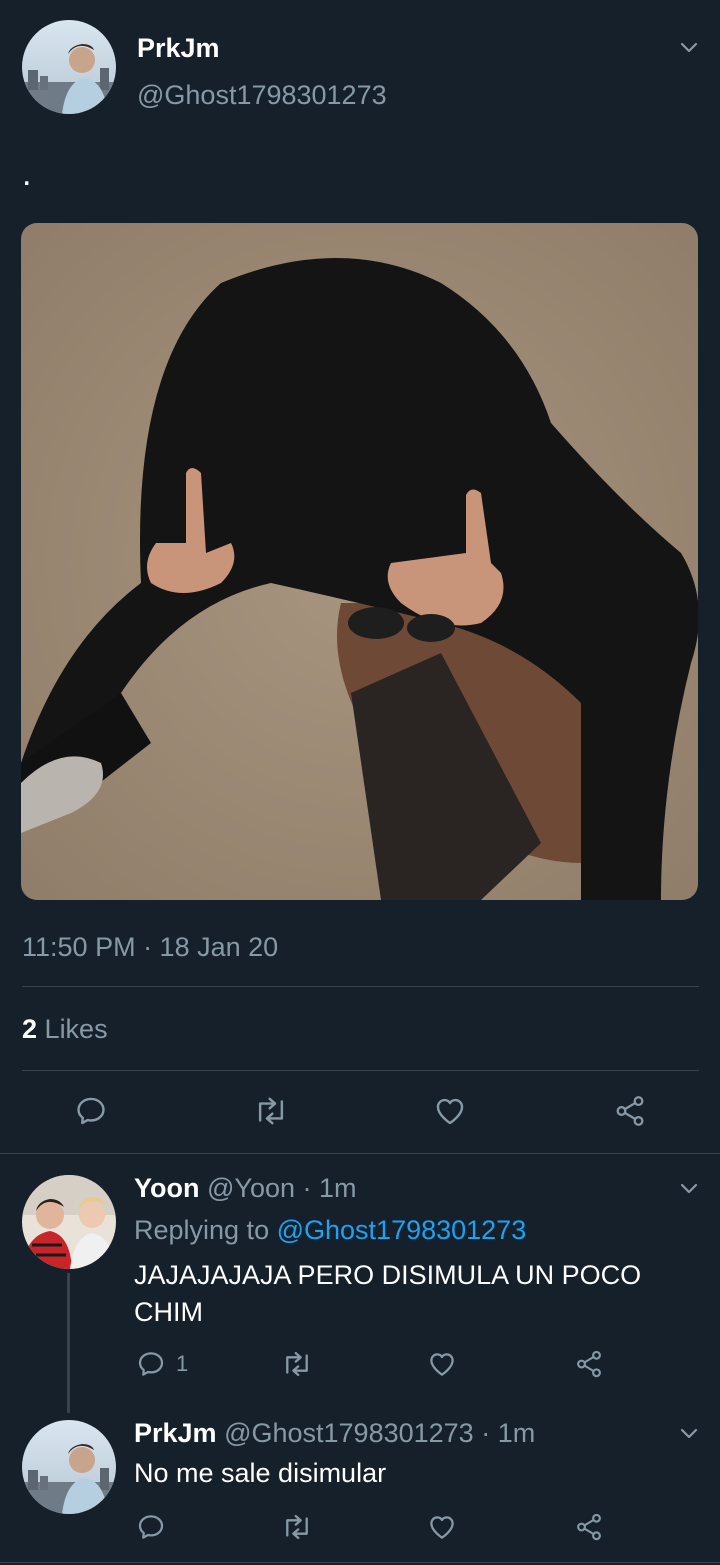  Describe the element at coordinates (402, 1230) in the screenshot. I see `replying-to-handle: @Ghost1798301273` at that location.